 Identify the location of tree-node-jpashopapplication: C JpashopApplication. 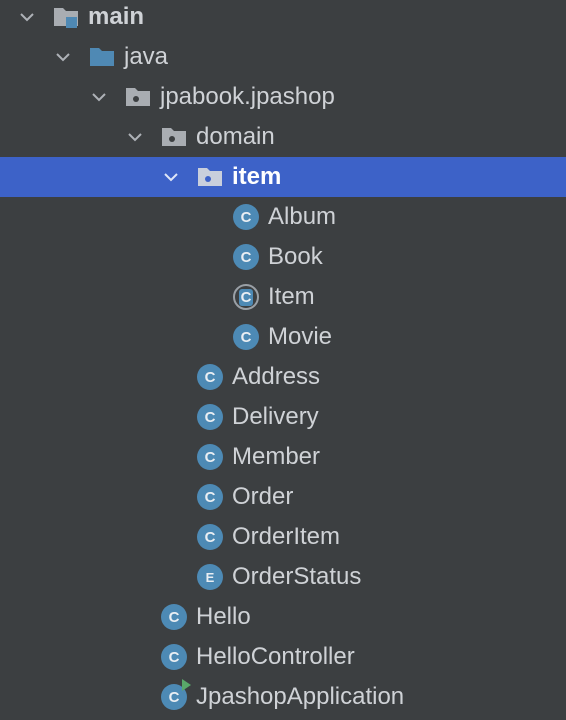
(283, 697).